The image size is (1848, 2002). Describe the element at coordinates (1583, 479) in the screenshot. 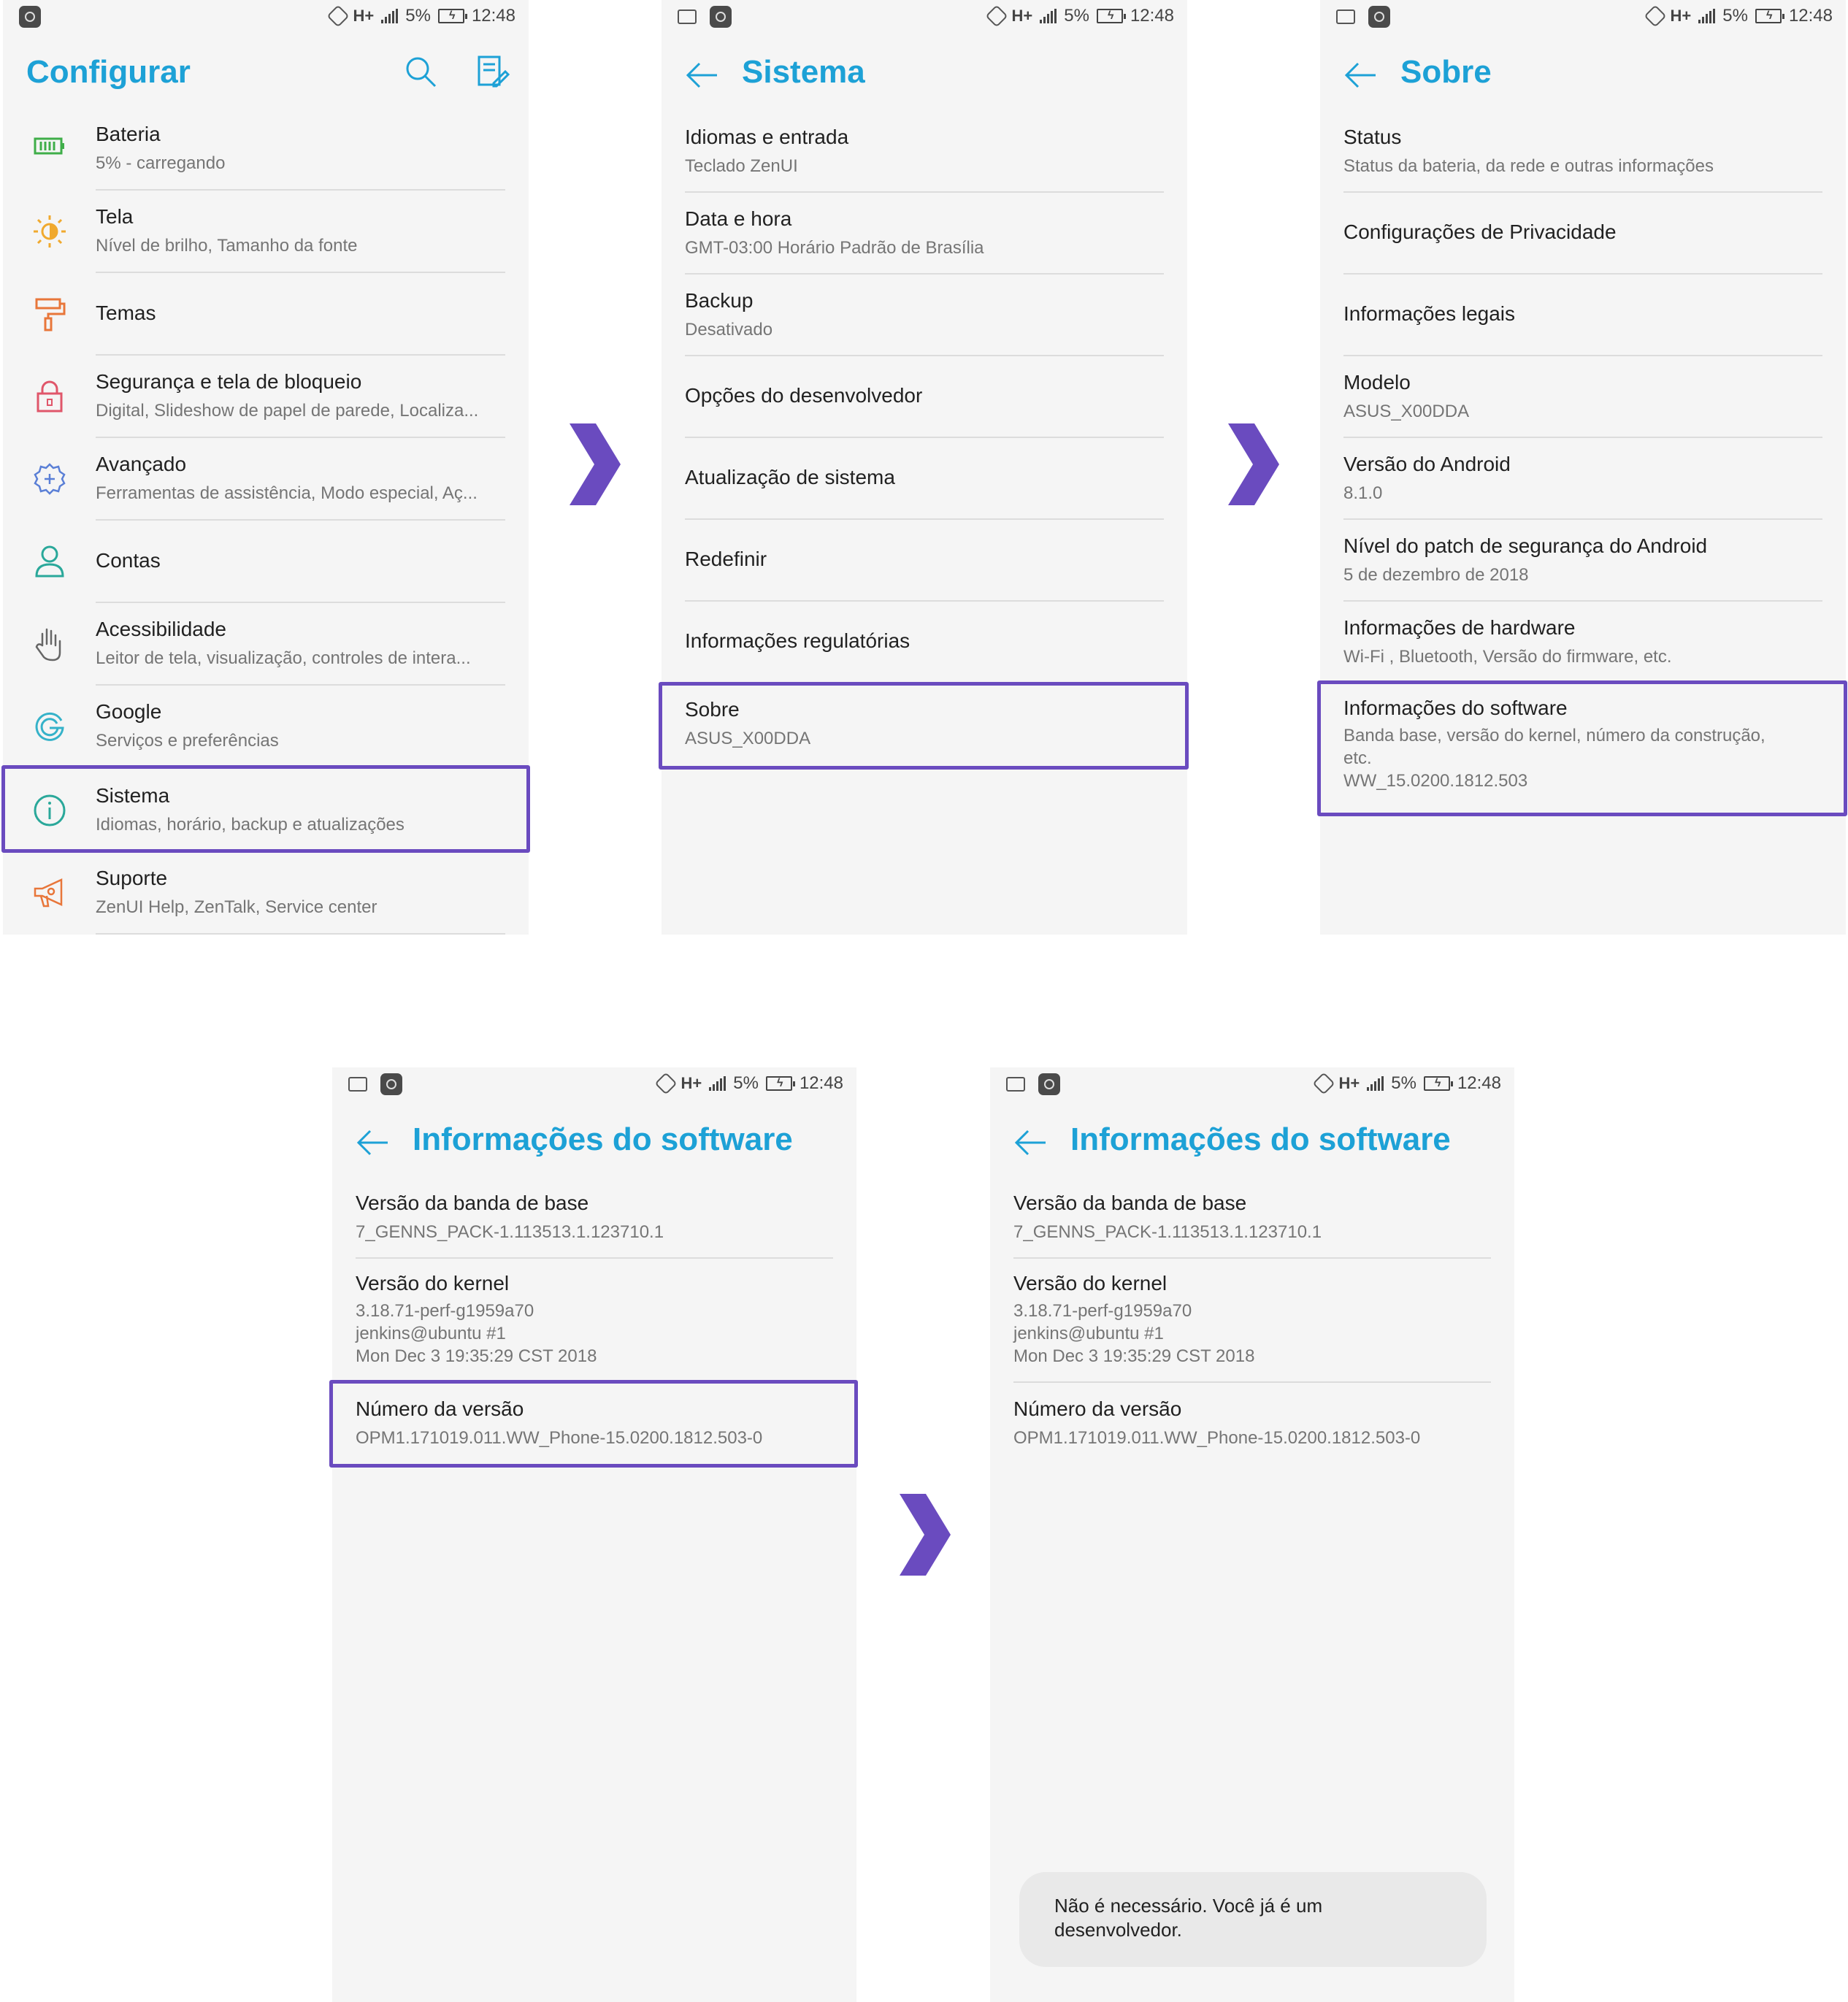

I see `about-item-versao-android: Versão do Android 8.1.0` at that location.